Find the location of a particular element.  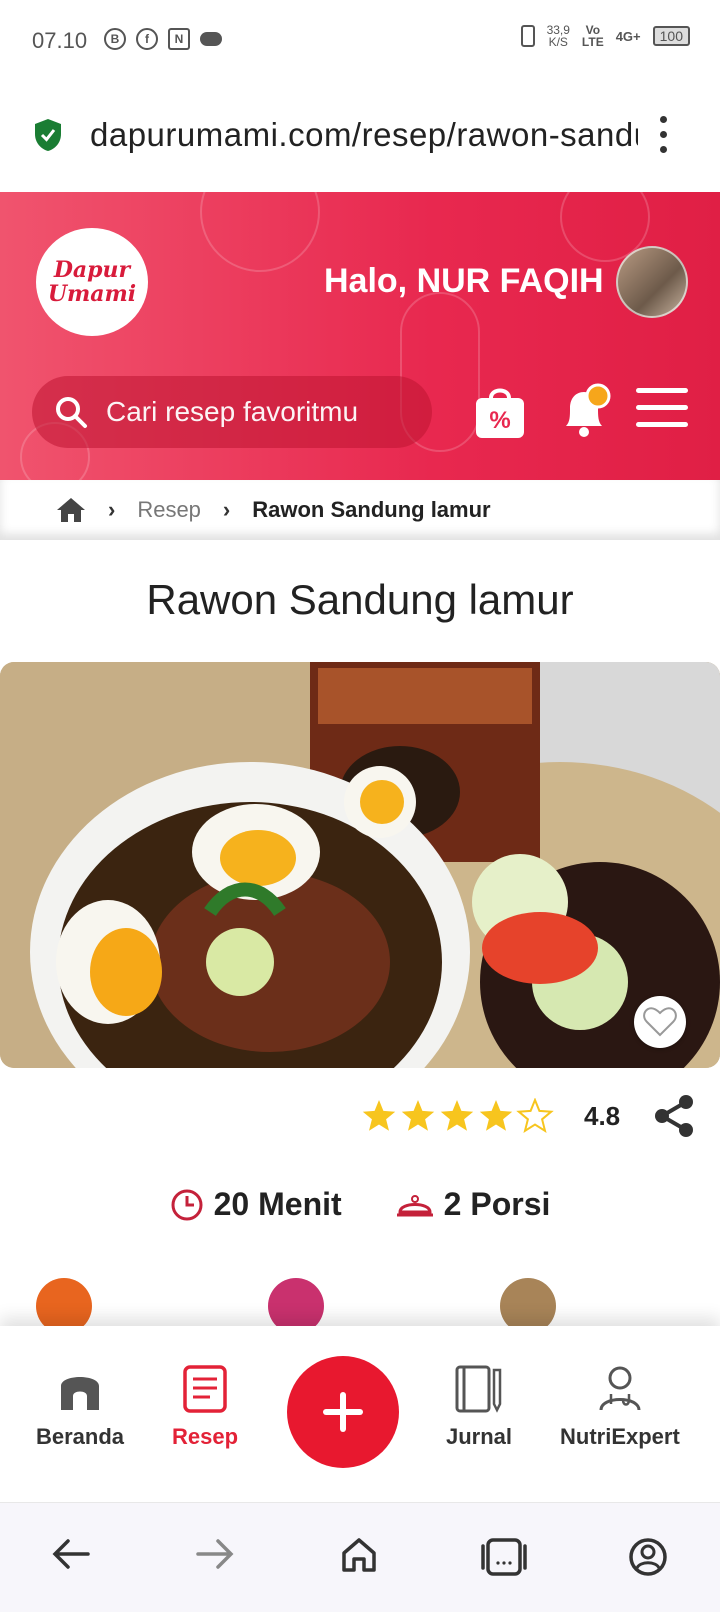

b-app-icon: B is located at coordinates (115, 39).